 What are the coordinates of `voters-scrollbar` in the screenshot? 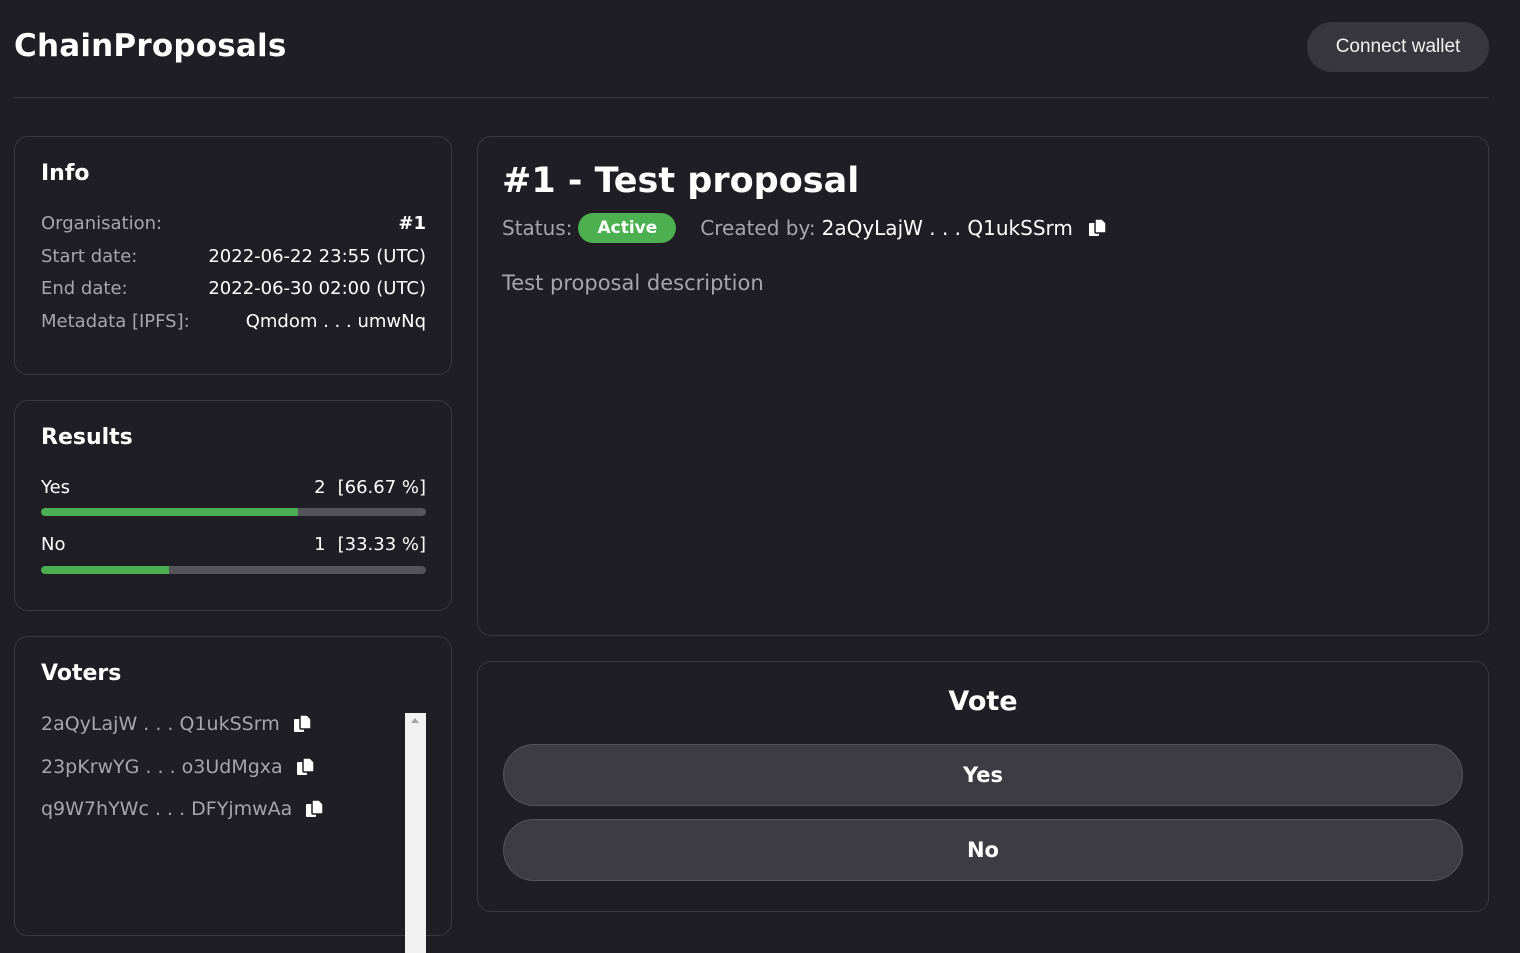 It's located at (415, 833).